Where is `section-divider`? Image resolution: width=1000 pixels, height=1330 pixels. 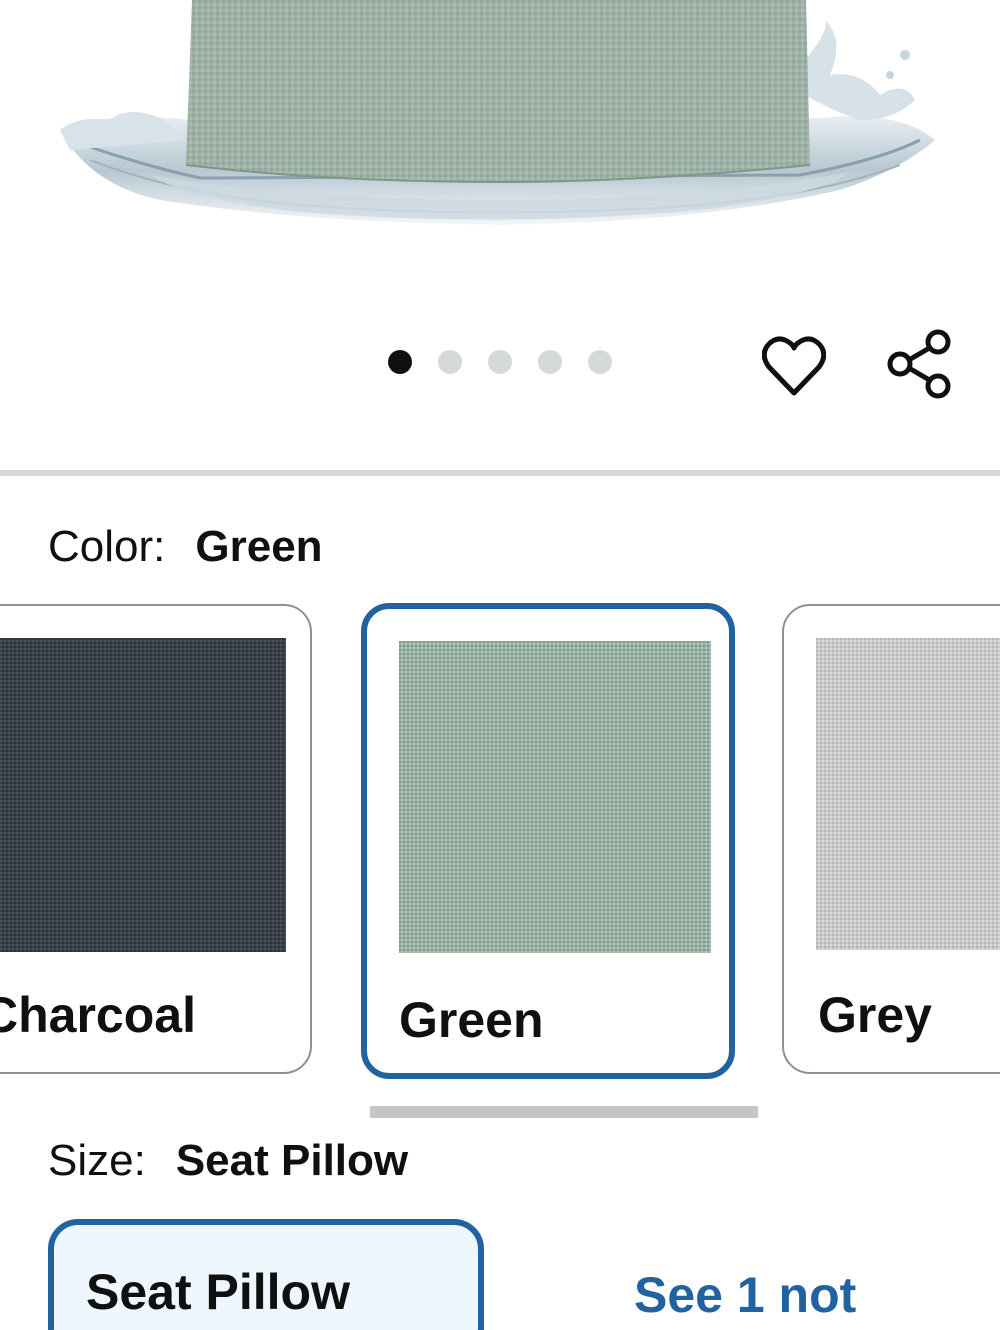
section-divider is located at coordinates (500, 473).